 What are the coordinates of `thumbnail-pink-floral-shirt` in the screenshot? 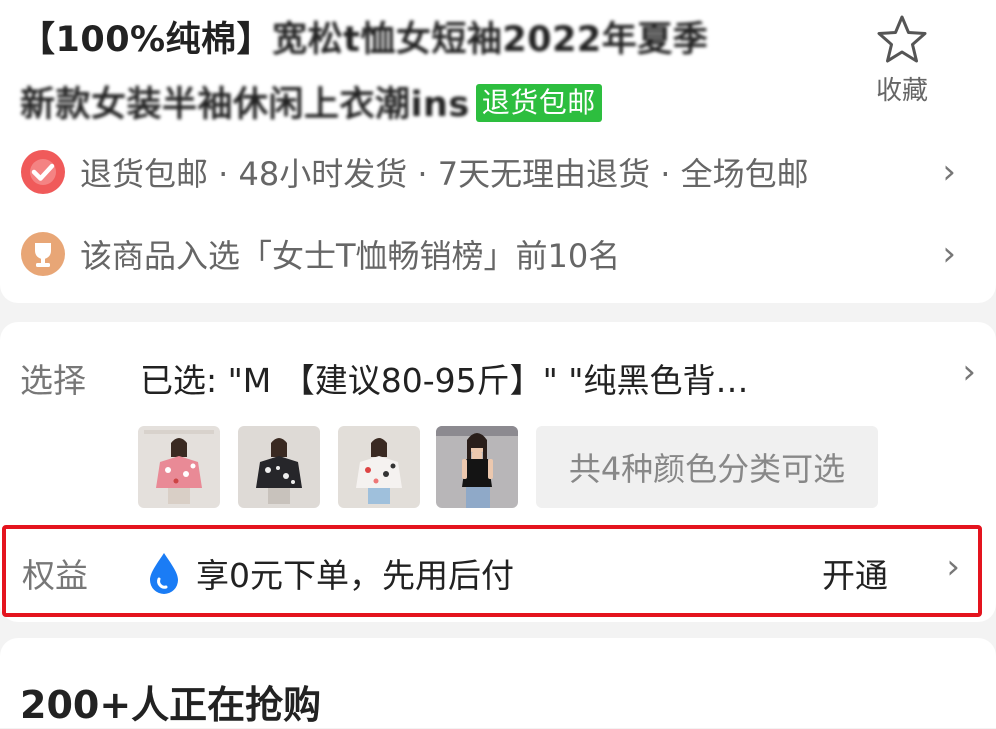 It's located at (179, 467).